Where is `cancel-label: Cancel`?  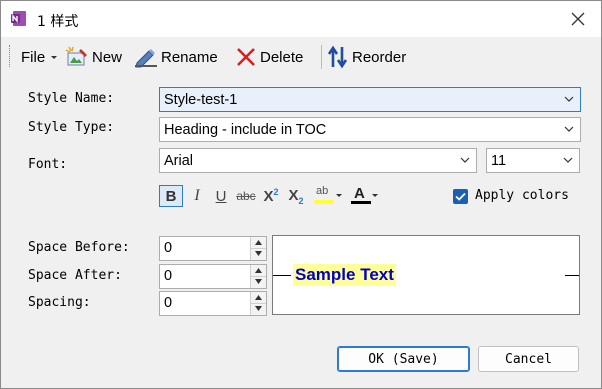
cancel-label: Cancel is located at coordinates (528, 359).